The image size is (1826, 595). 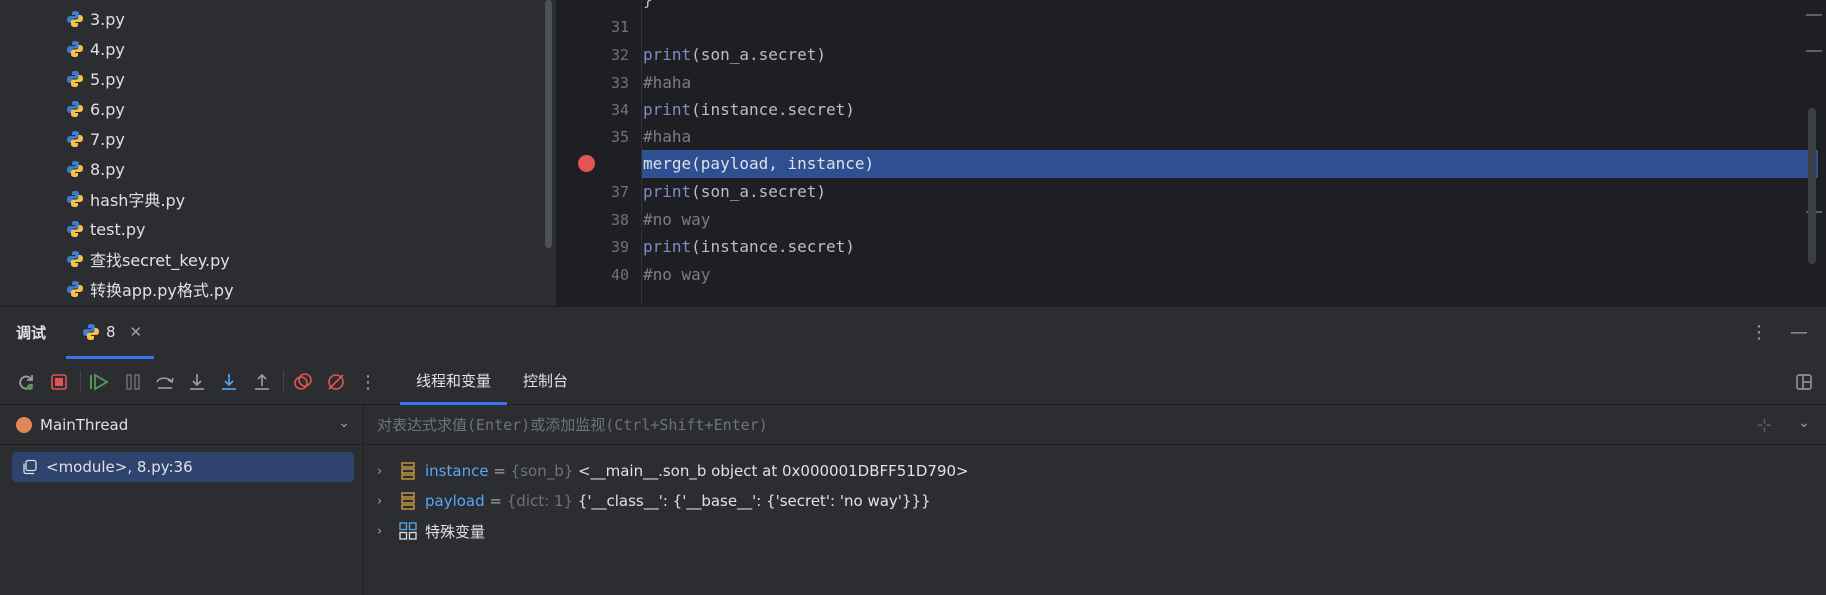 I want to click on project-scrollbar, so click(x=548, y=124).